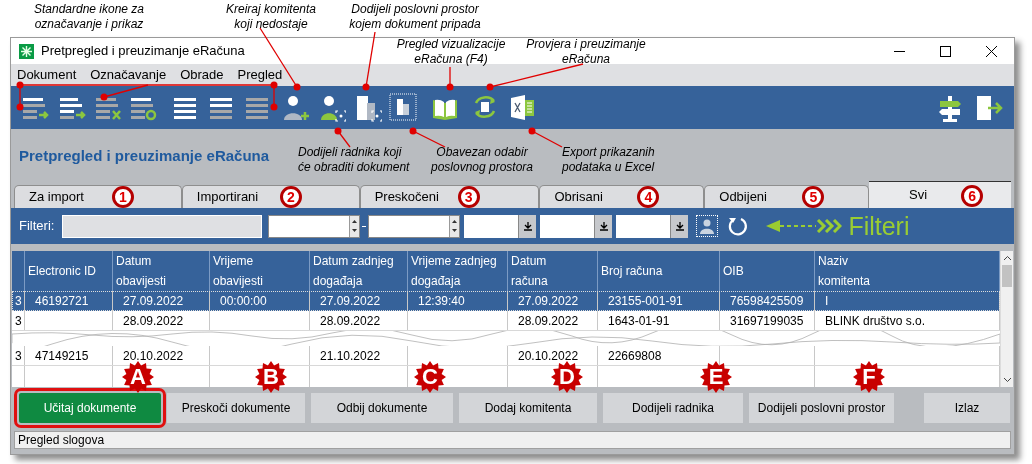 The height and width of the screenshot is (464, 1032). What do you see at coordinates (821, 408) in the screenshot?
I see `button: Dodijeli poslovni prostor` at bounding box center [821, 408].